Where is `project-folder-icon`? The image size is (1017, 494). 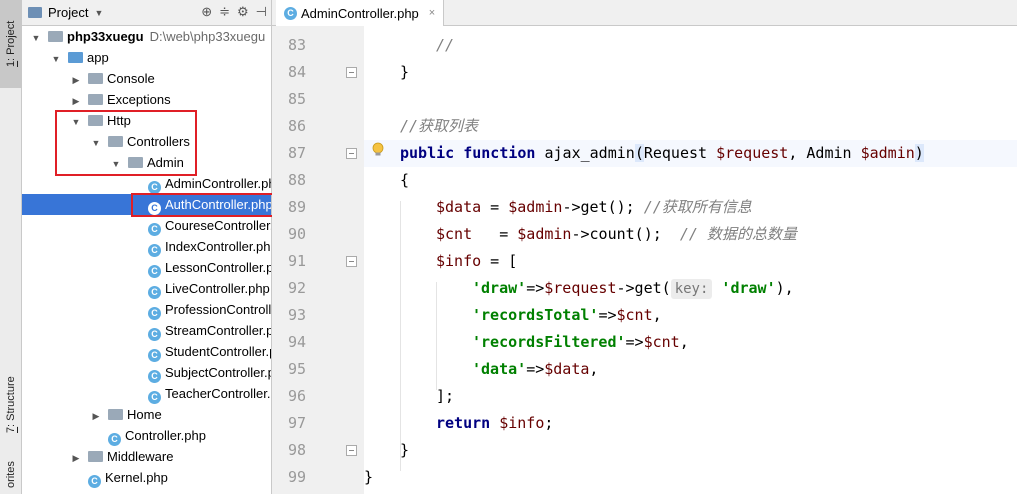 project-folder-icon is located at coordinates (35, 12).